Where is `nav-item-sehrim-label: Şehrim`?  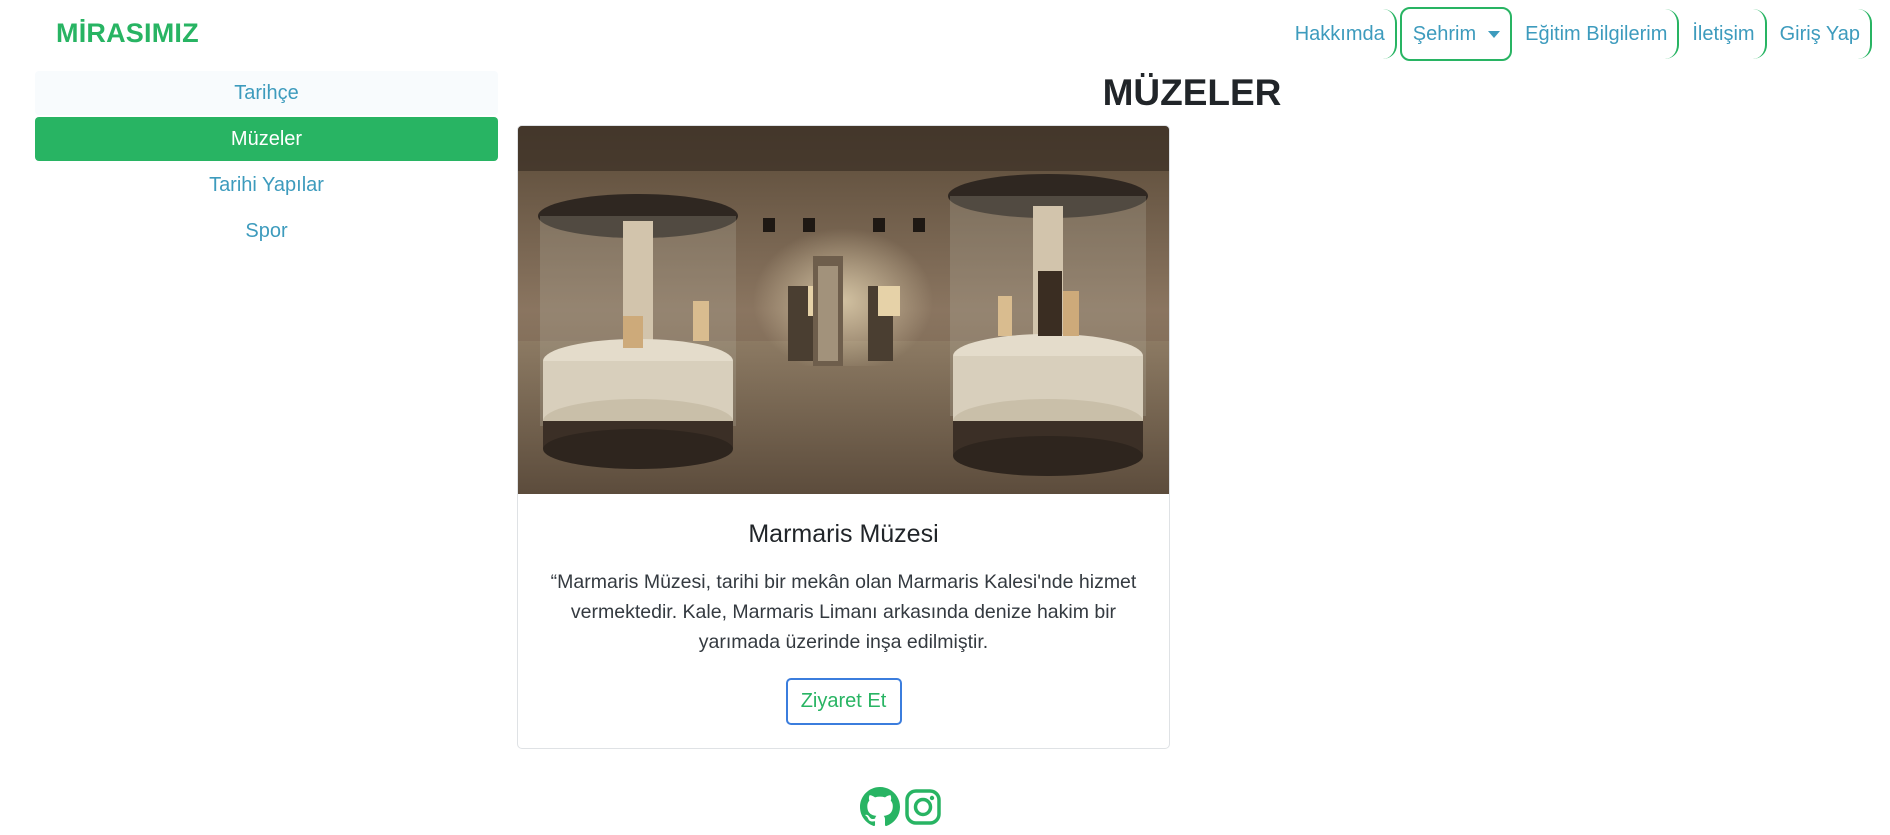 nav-item-sehrim-label: Şehrim is located at coordinates (1444, 33).